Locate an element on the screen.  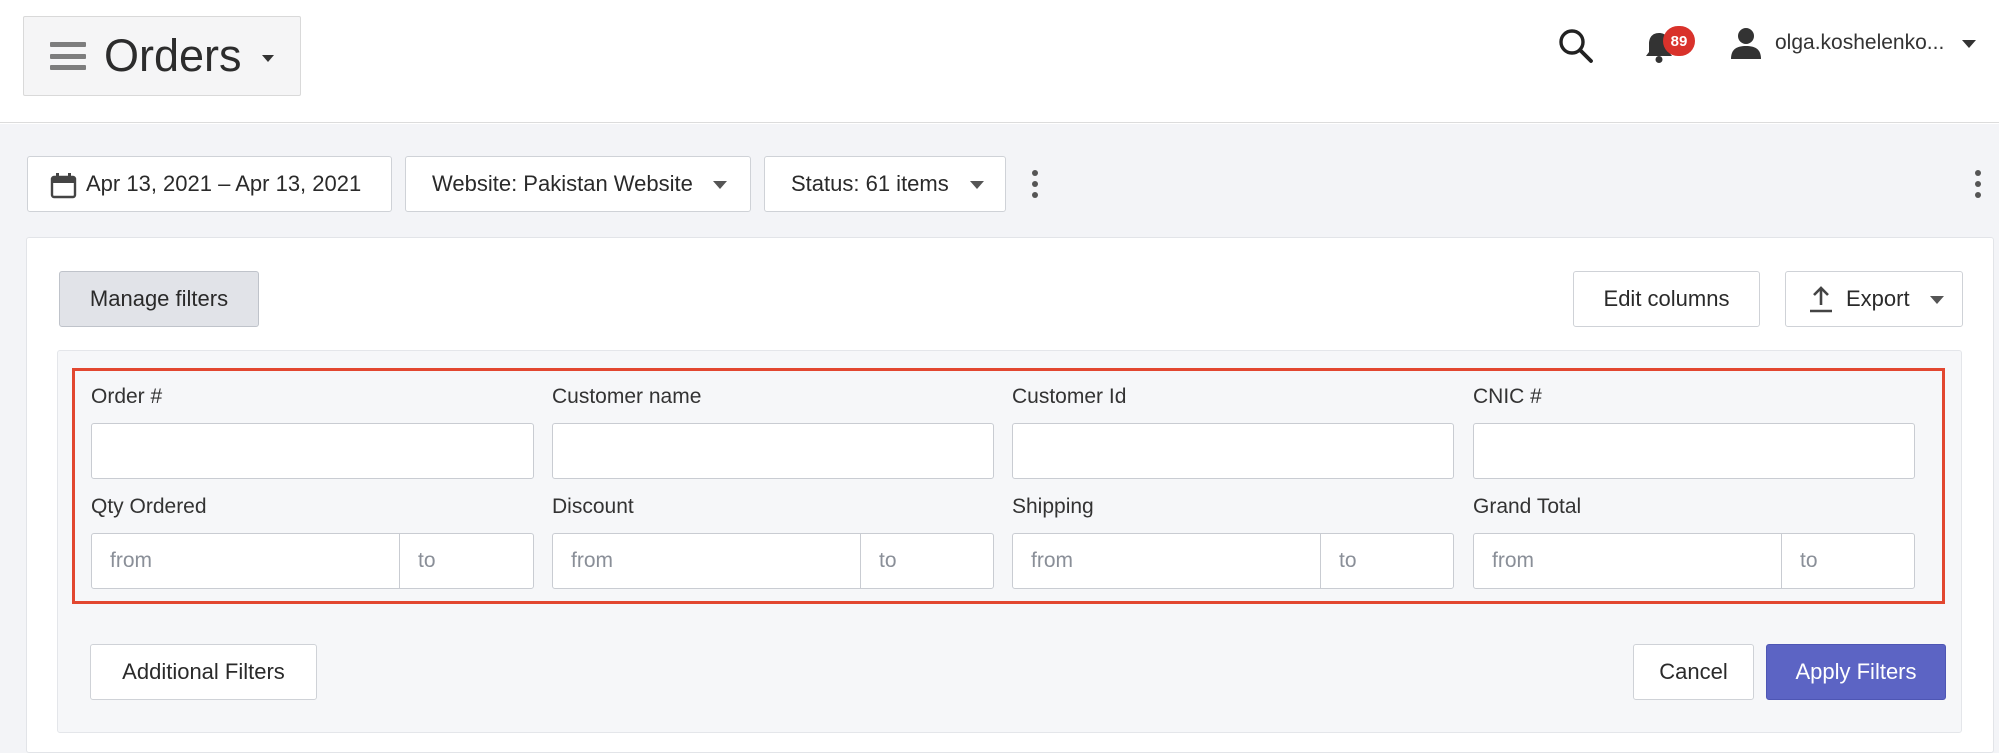
qty-ordered-label: Qty Ordered is located at coordinates (149, 506).